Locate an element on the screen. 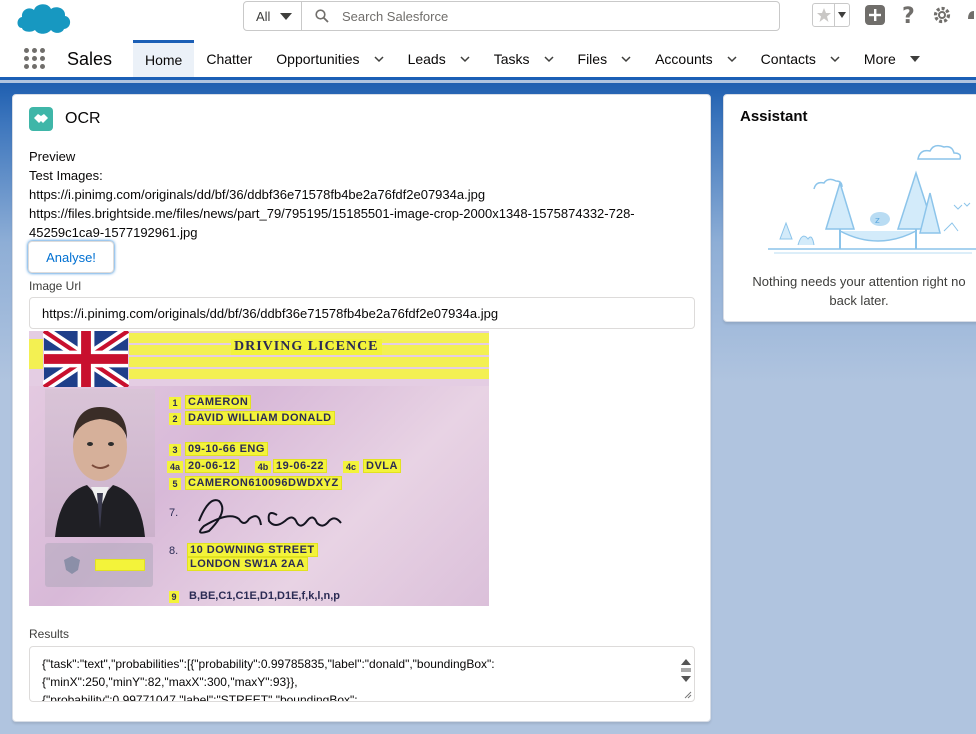 Image resolution: width=976 pixels, height=734 pixels. licence-authority: DVLA is located at coordinates (382, 466).